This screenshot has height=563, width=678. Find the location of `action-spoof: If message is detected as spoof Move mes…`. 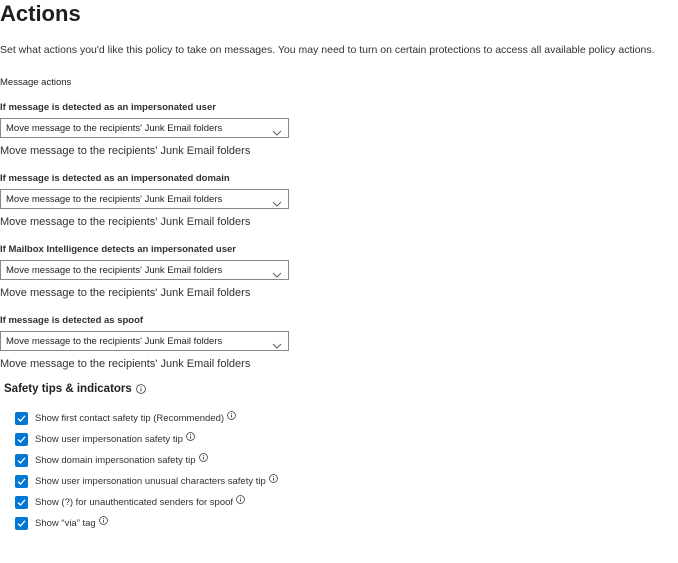

action-spoof: If message is detected as spoof Move mes… is located at coordinates (150, 343).